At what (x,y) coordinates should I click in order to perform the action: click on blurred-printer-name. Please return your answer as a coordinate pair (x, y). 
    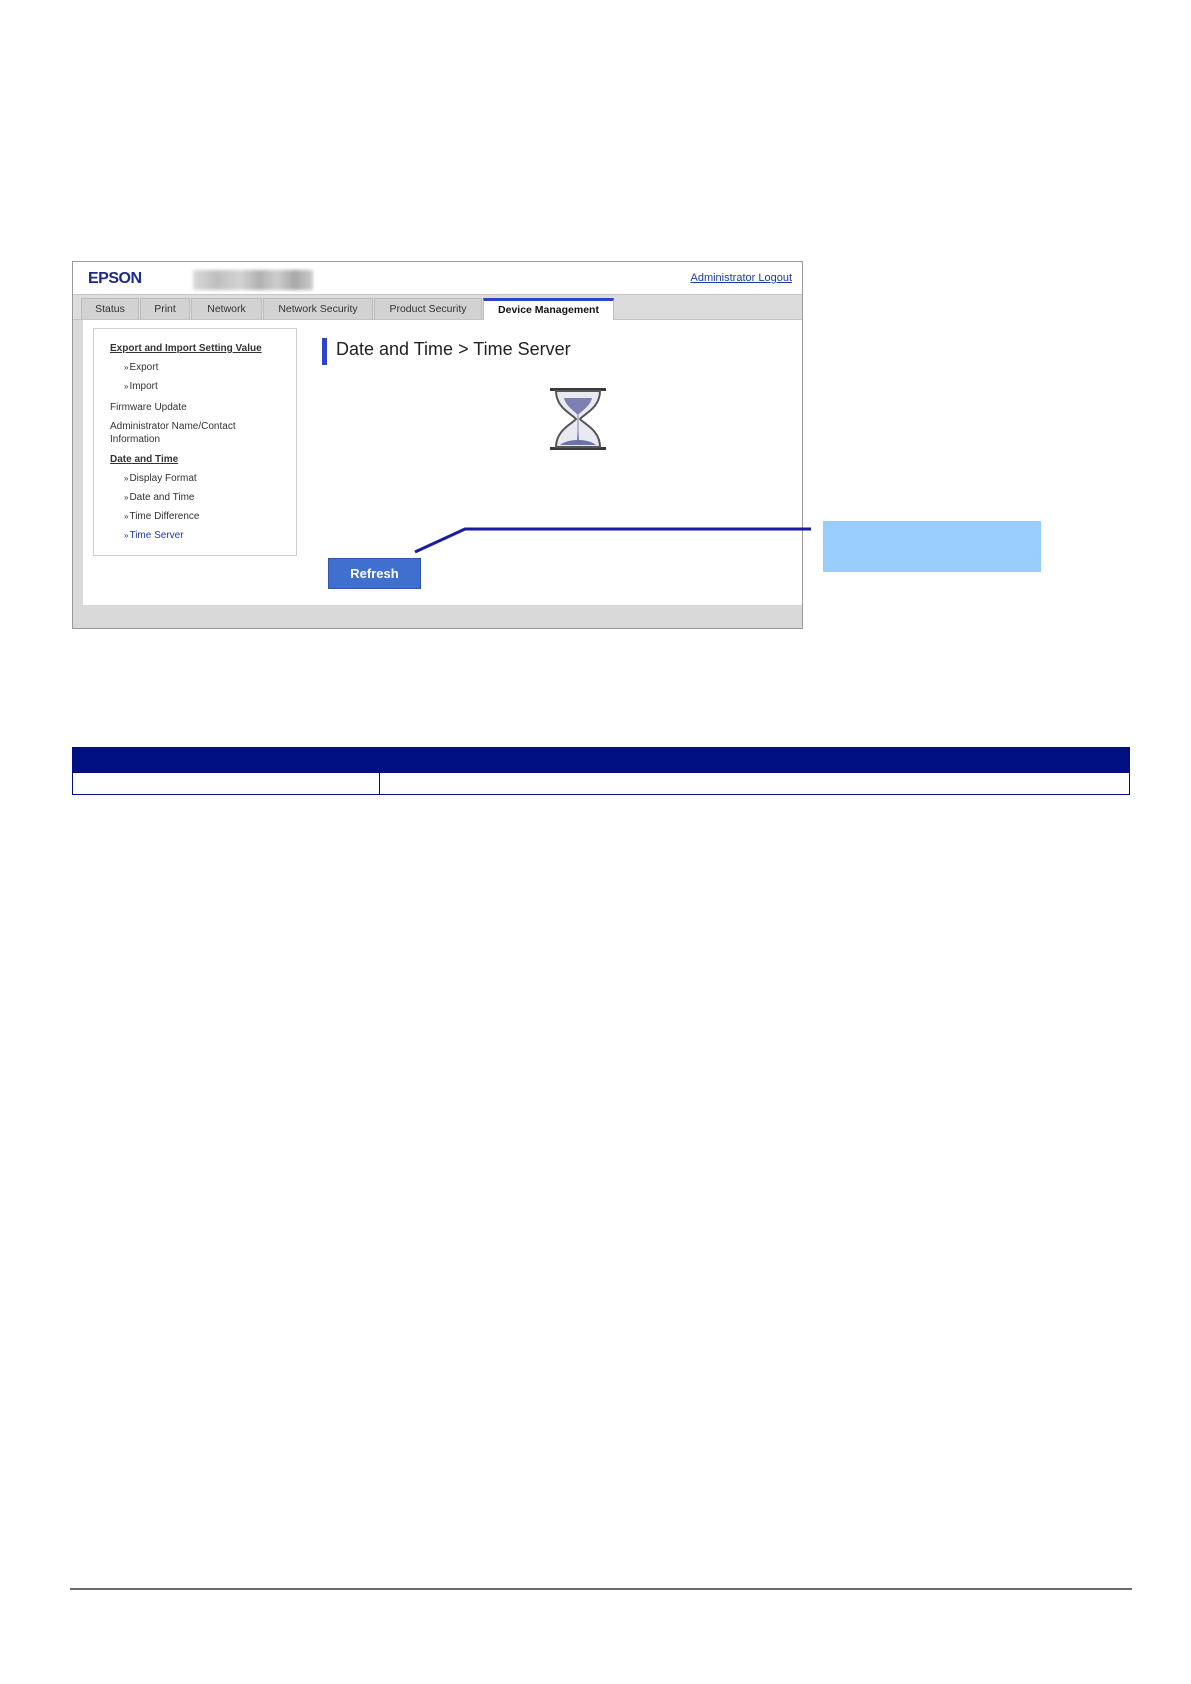
    Looking at the image, I should click on (253, 280).